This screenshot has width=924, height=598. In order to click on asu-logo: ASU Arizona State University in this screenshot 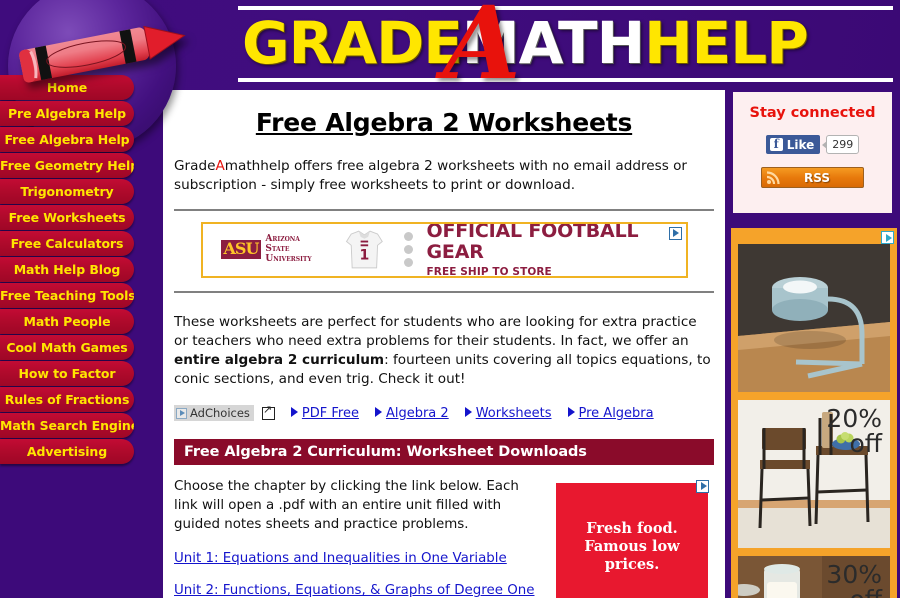, I will do `click(270, 249)`.